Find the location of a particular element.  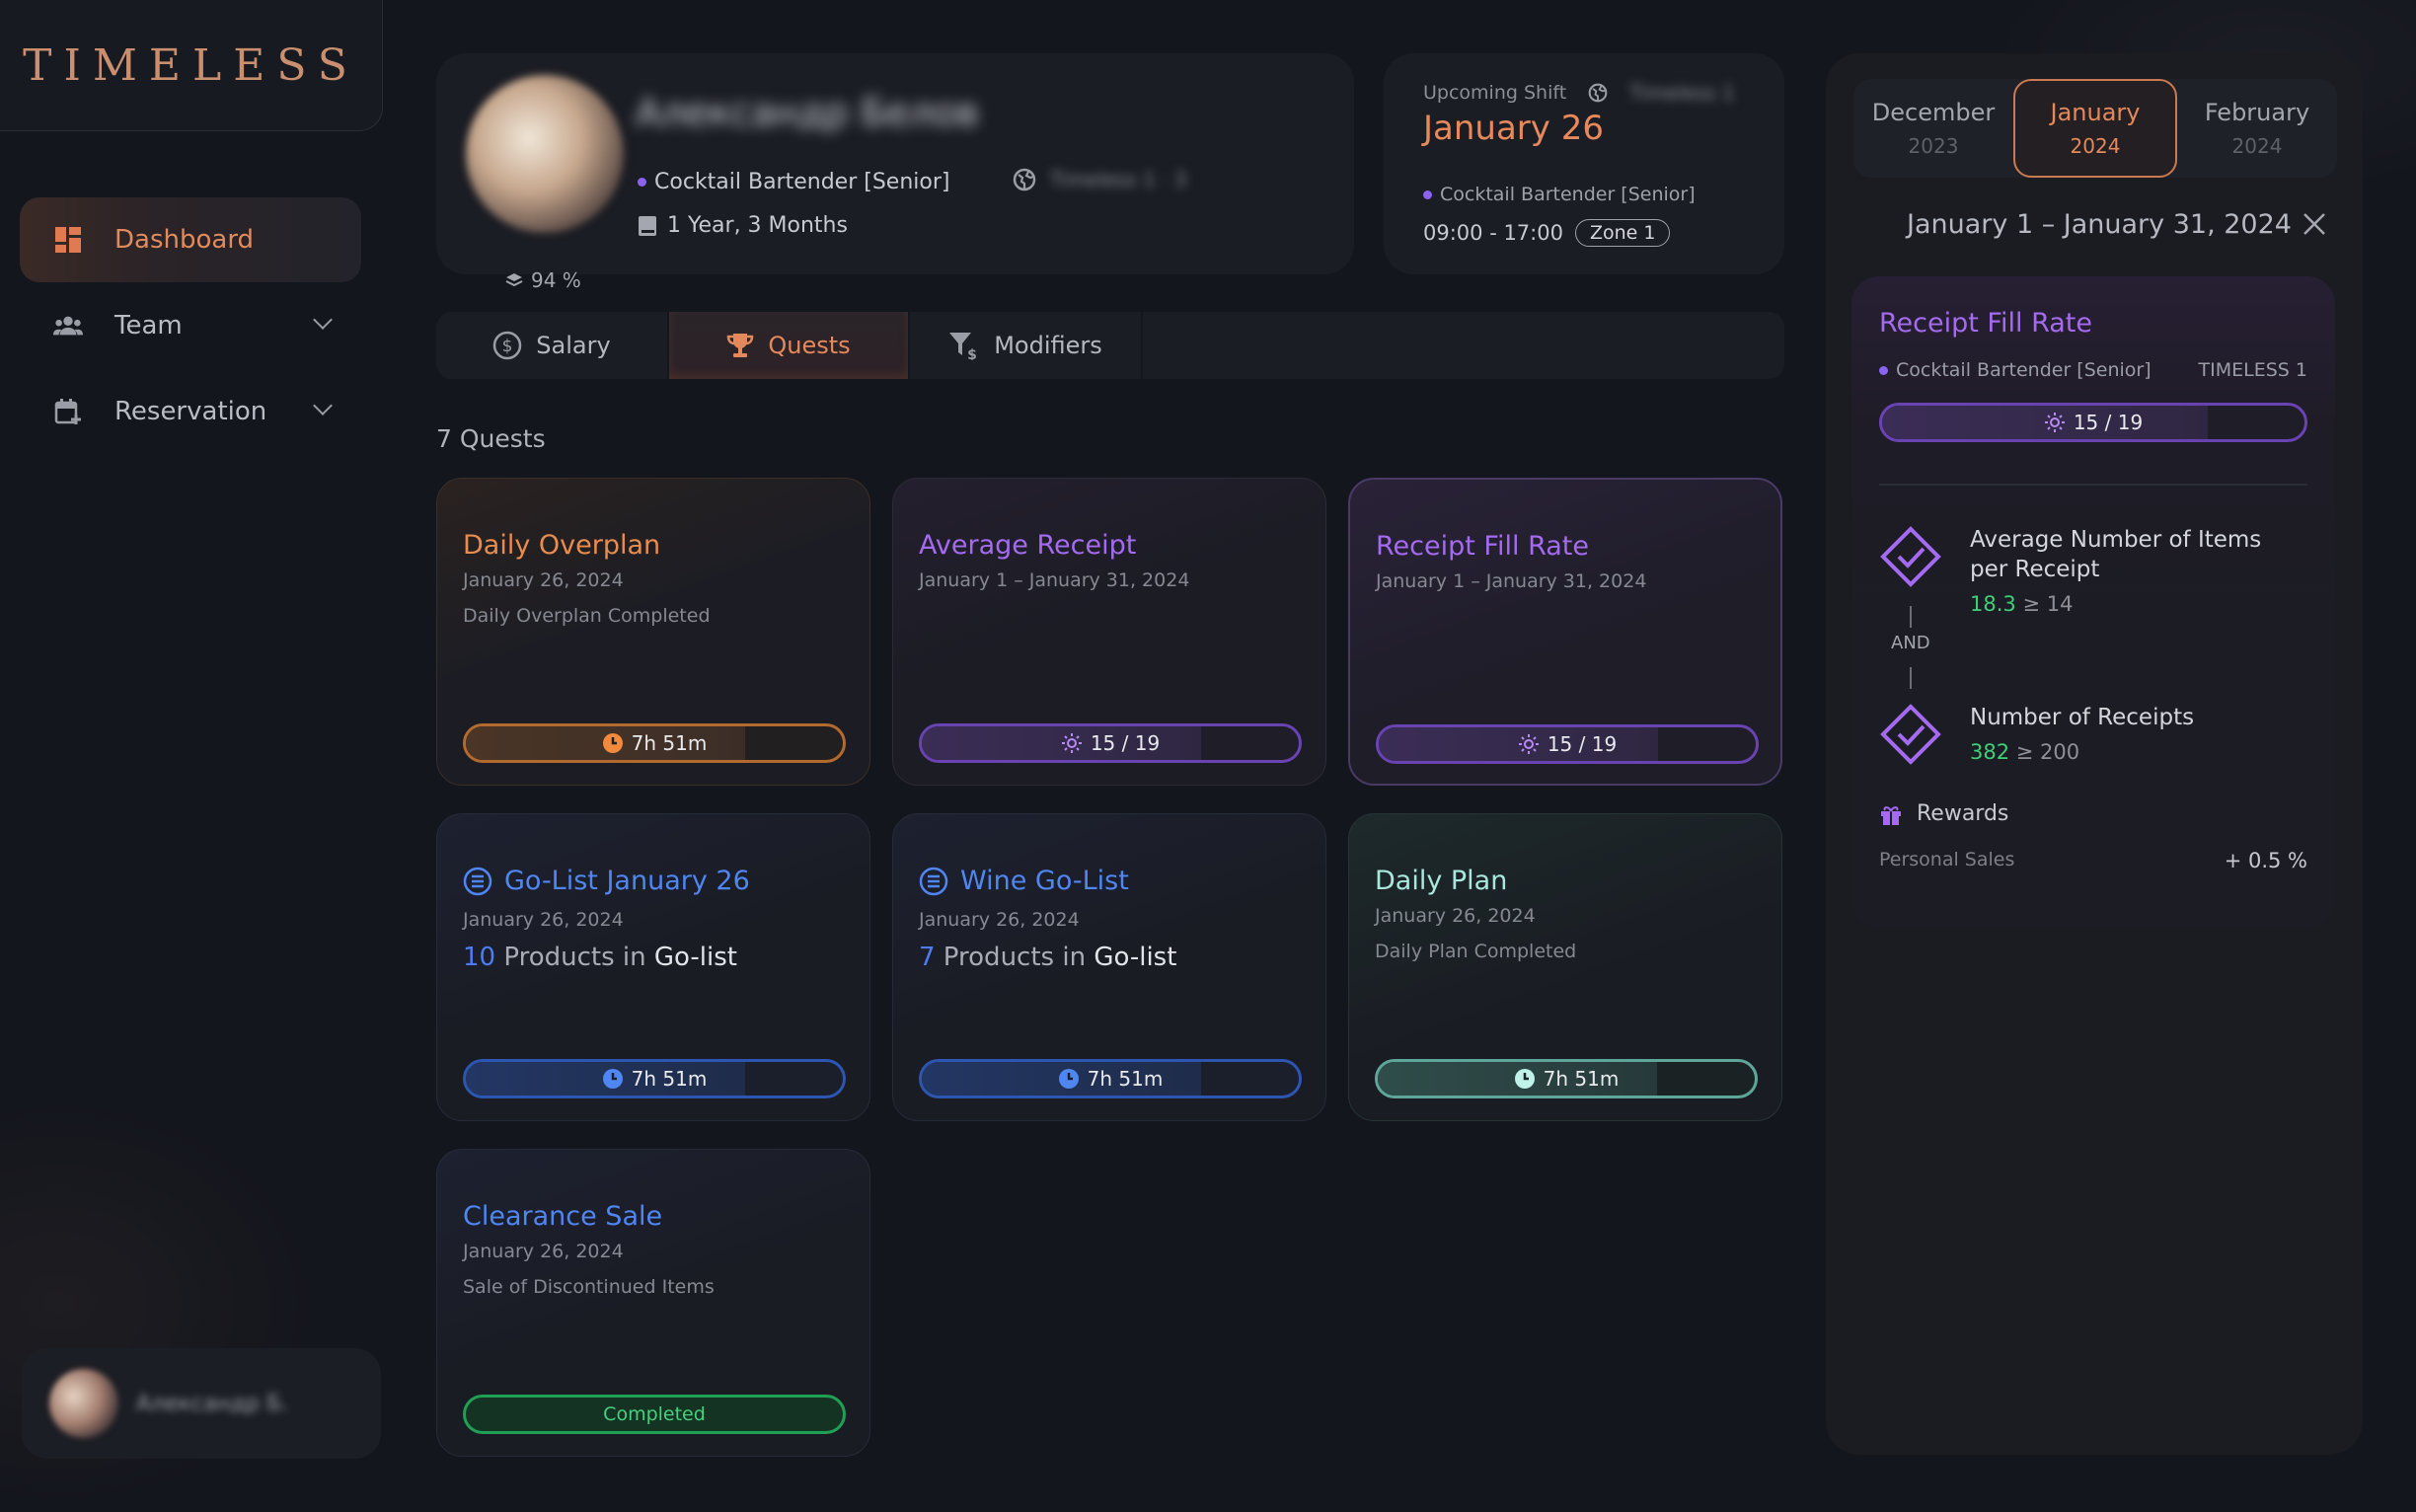

profile-name: Александр Белов is located at coordinates (808, 113).